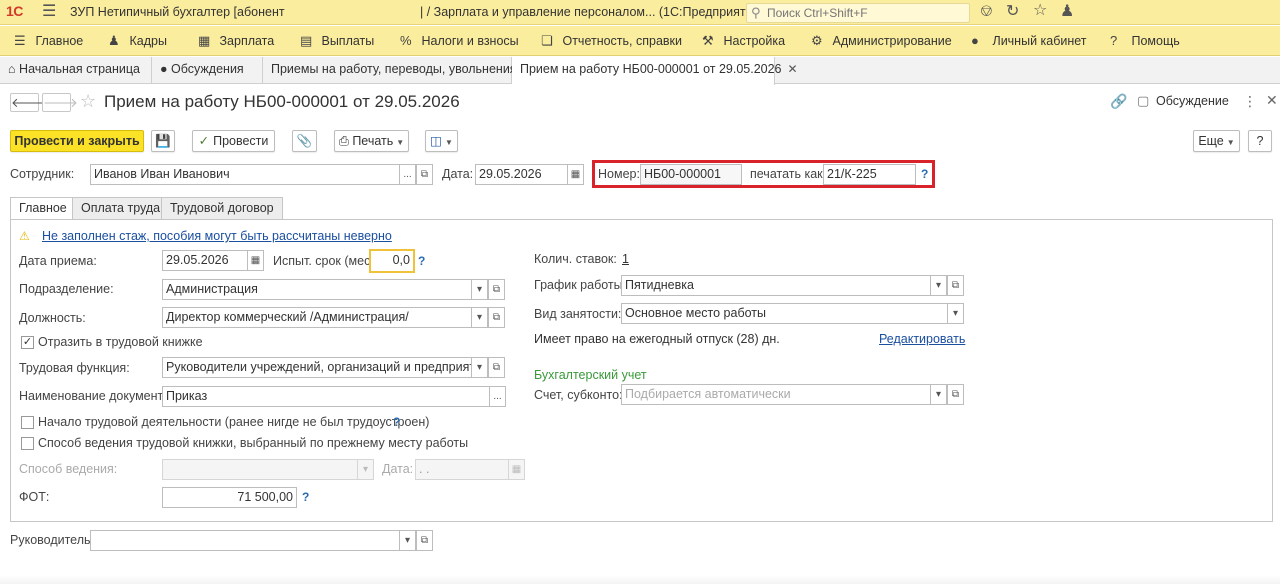 Image resolution: width=1280 pixels, height=584 pixels. Describe the element at coordinates (325, 261) in the screenshot. I see `probation-label: Испыт. срок (мес):` at that location.